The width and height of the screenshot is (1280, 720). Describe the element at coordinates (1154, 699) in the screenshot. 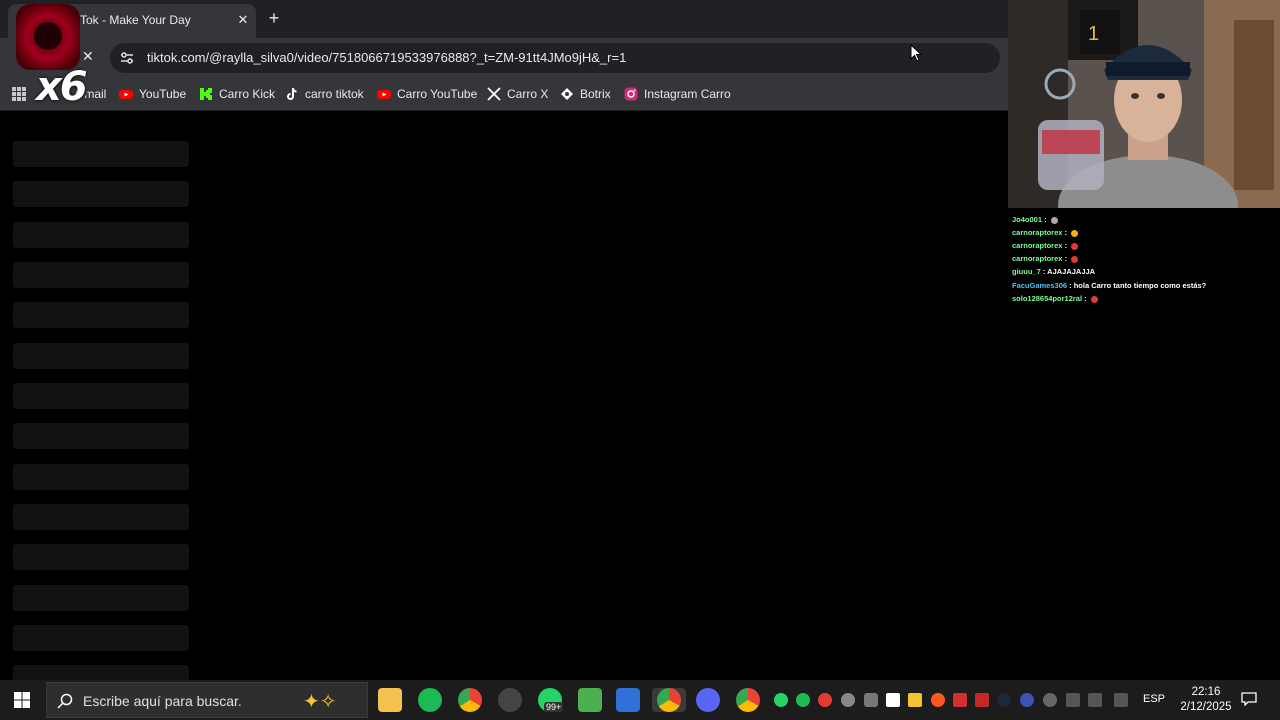

I see `input-language: ESP` at that location.